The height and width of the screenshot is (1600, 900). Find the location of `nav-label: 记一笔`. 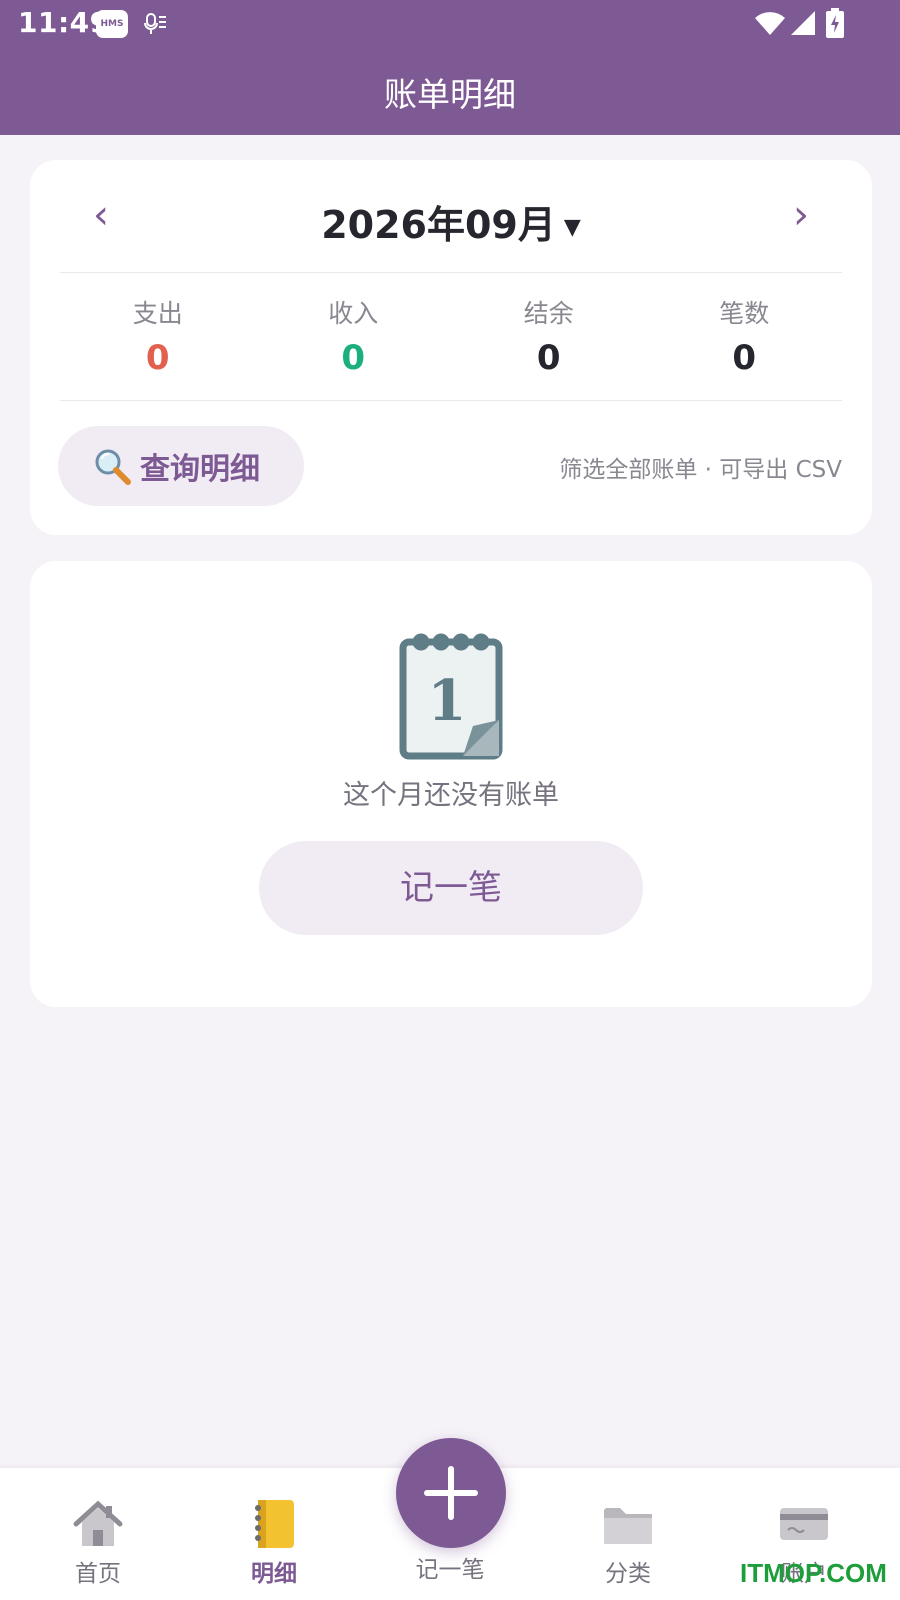

nav-label: 记一笔 is located at coordinates (450, 1570).